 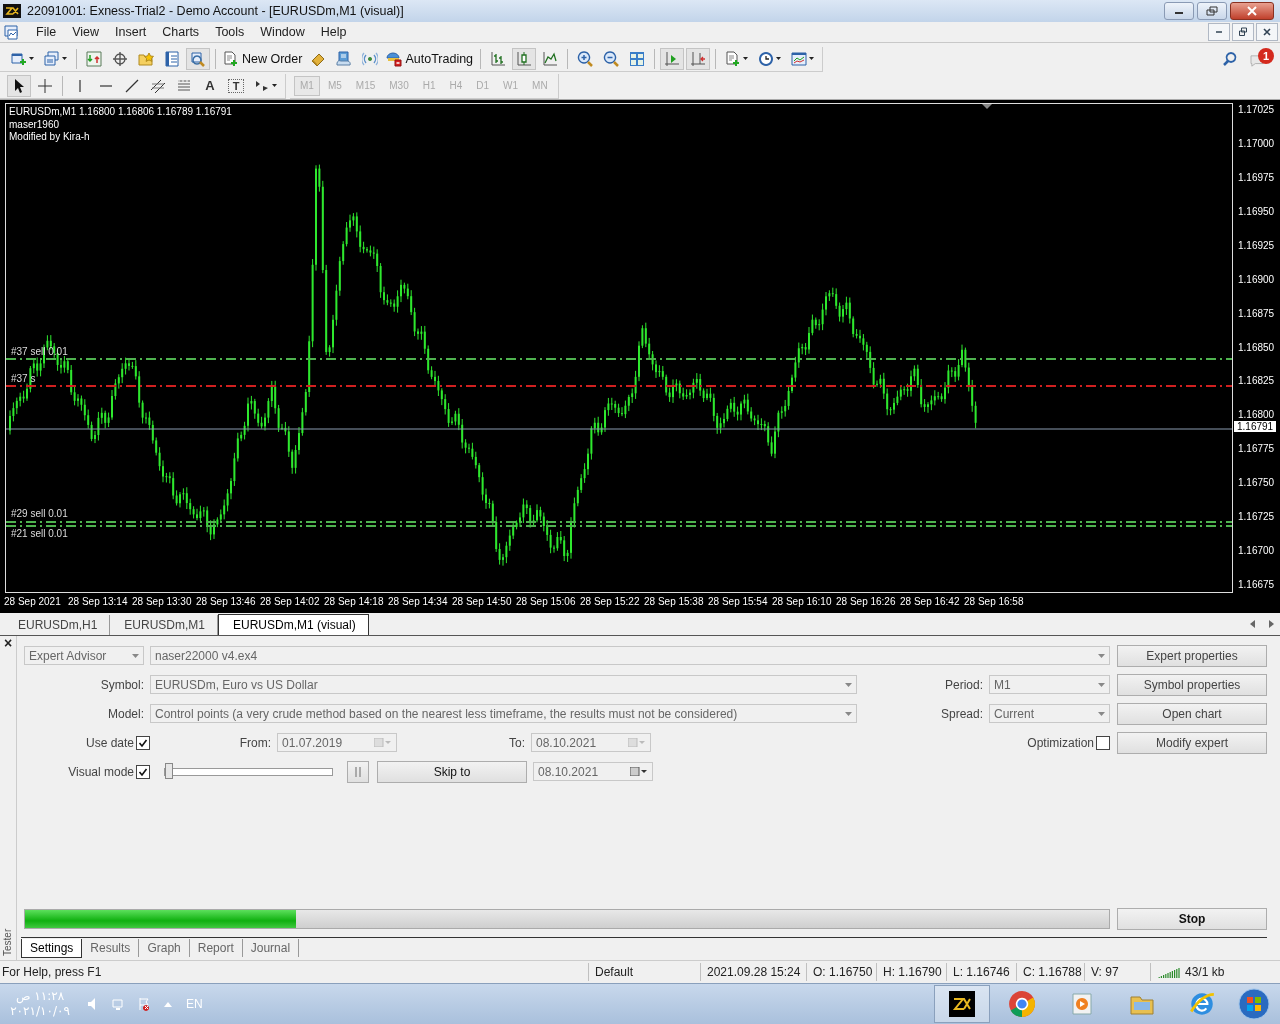 What do you see at coordinates (255, 742) in the screenshot?
I see `from-label: From:` at bounding box center [255, 742].